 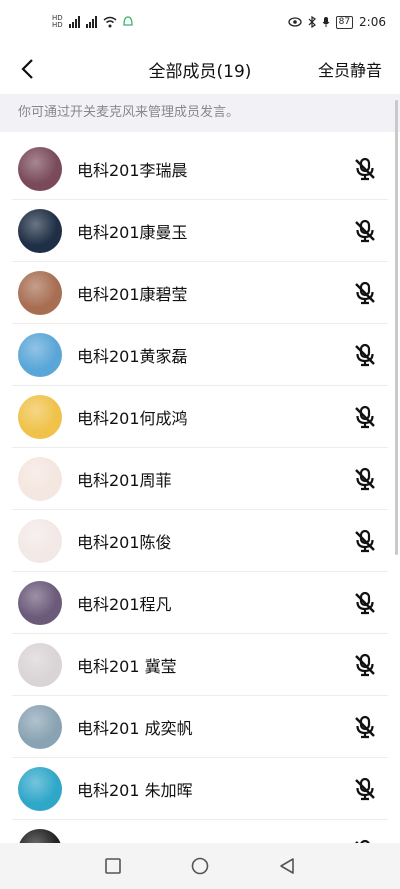 I want to click on member-row: 电科201程凡, so click(x=200, y=603).